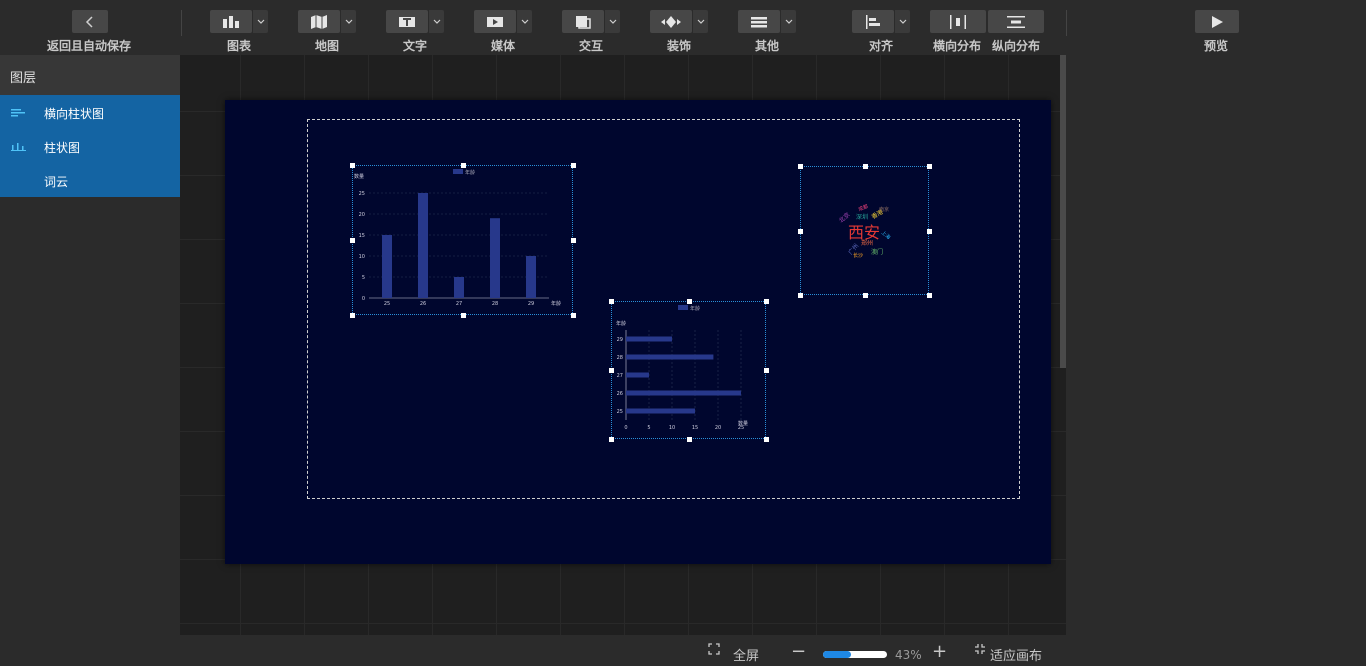 The image size is (1366, 666). I want to click on x-tick-label: 27, so click(459, 304).